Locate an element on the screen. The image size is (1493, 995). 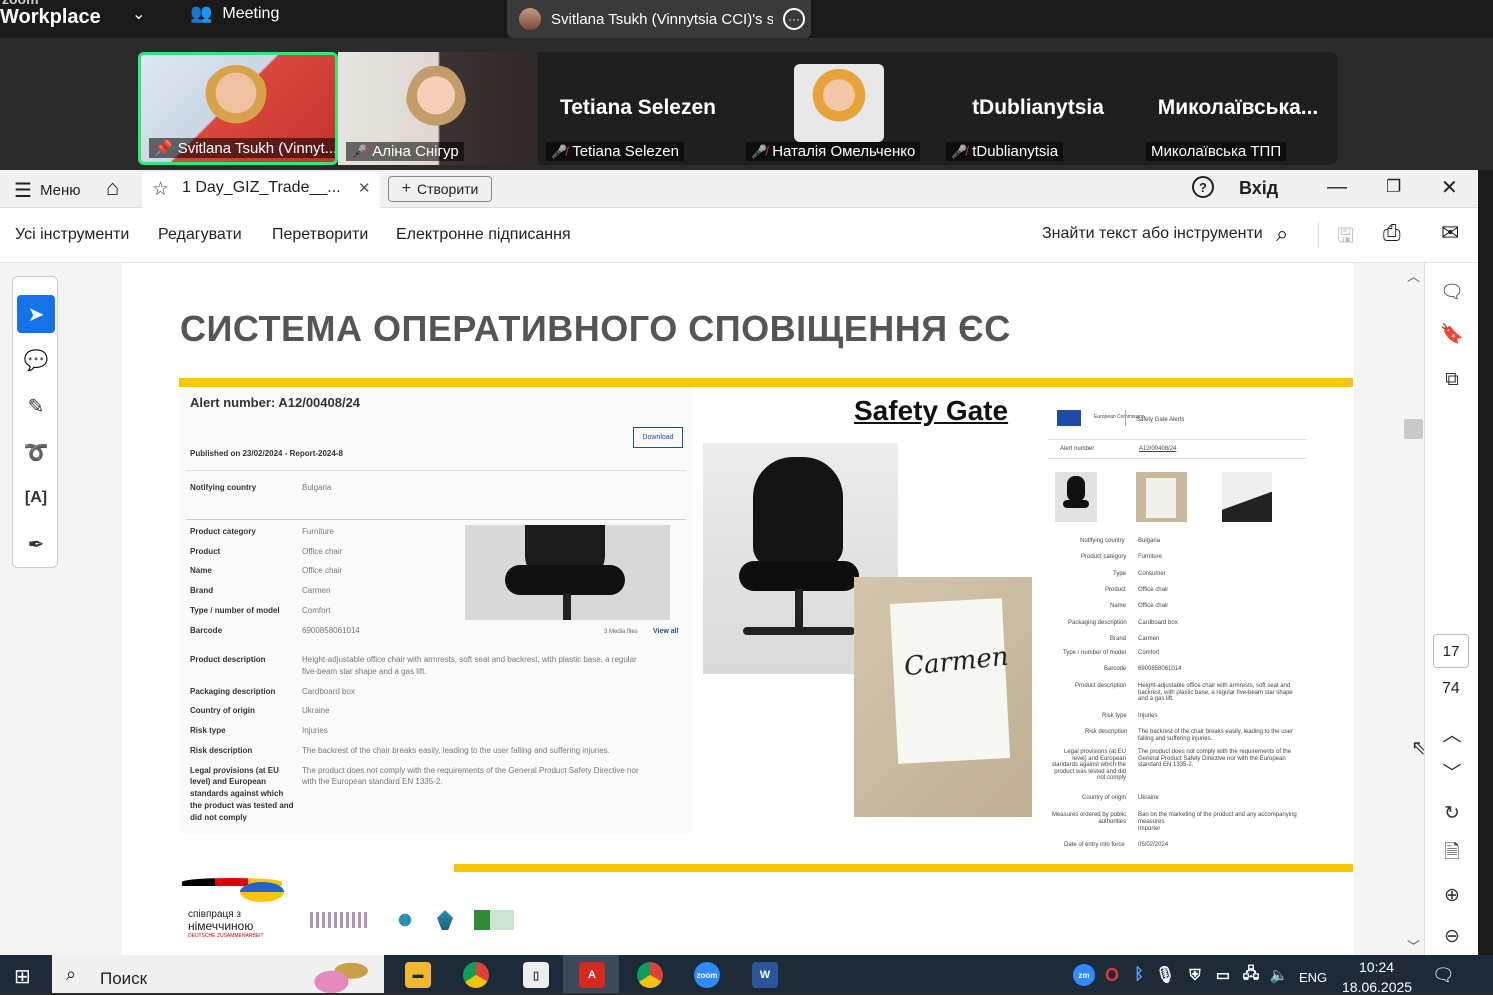
hamburger-icon: ☰ is located at coordinates (23, 191).